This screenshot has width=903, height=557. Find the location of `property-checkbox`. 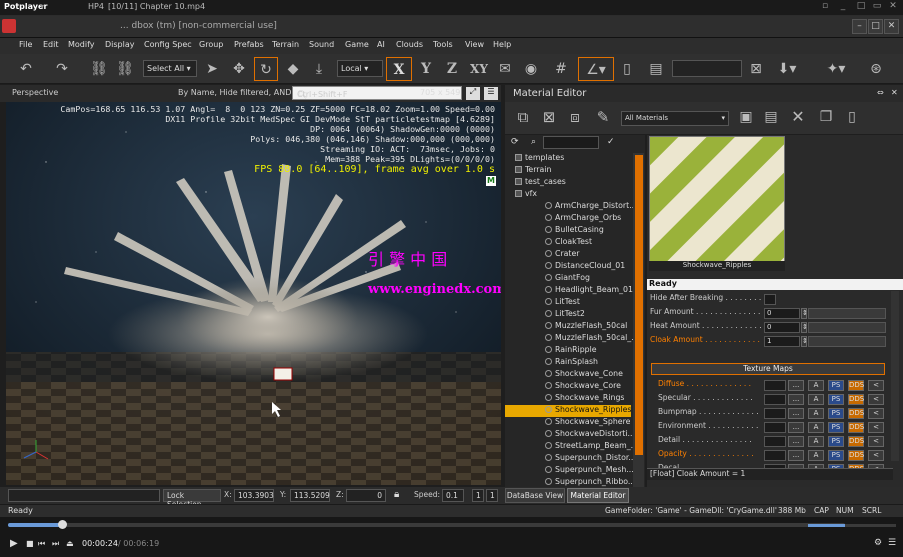

property-checkbox is located at coordinates (770, 299).